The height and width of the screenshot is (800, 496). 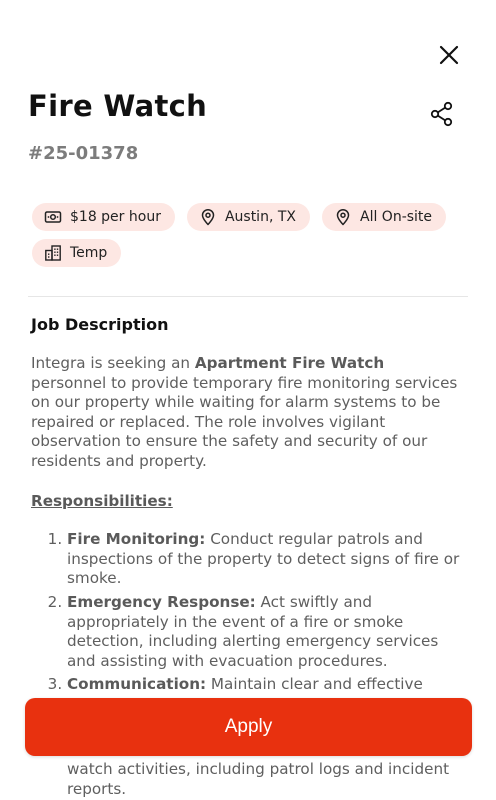 I want to click on close-button, so click(x=449, y=55).